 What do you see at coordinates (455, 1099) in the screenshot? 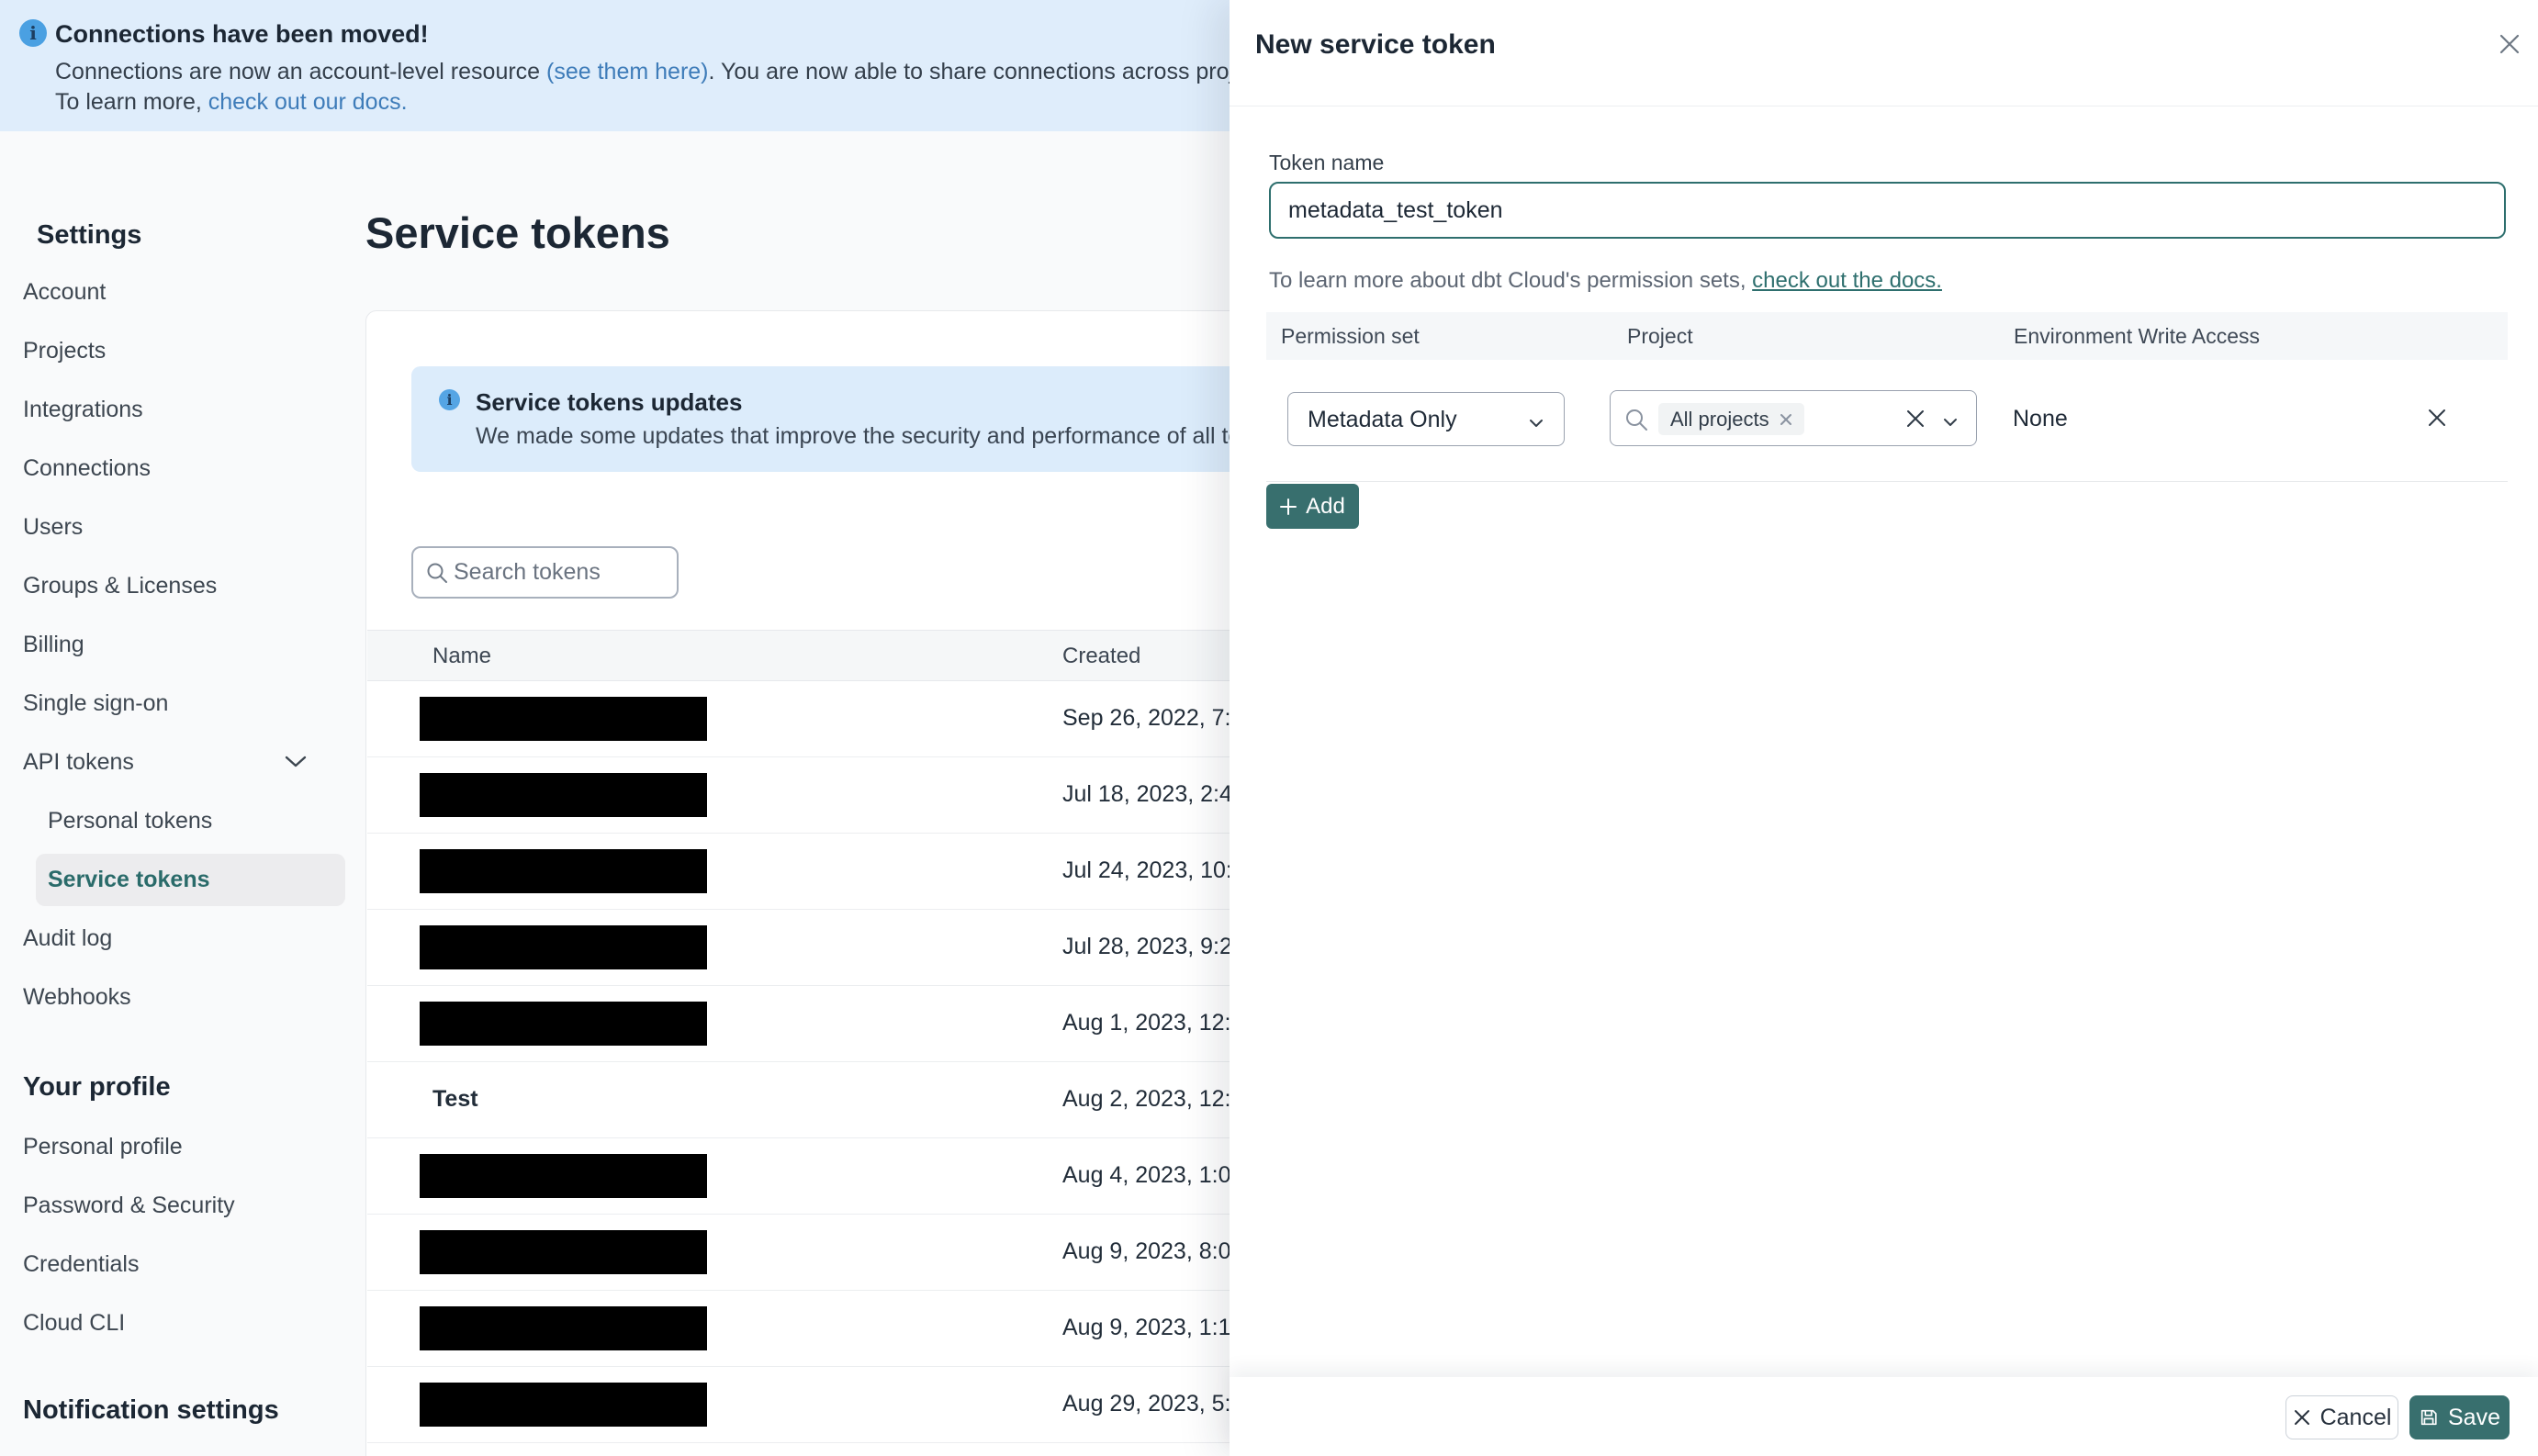
I see `token-name-cell: Test` at bounding box center [455, 1099].